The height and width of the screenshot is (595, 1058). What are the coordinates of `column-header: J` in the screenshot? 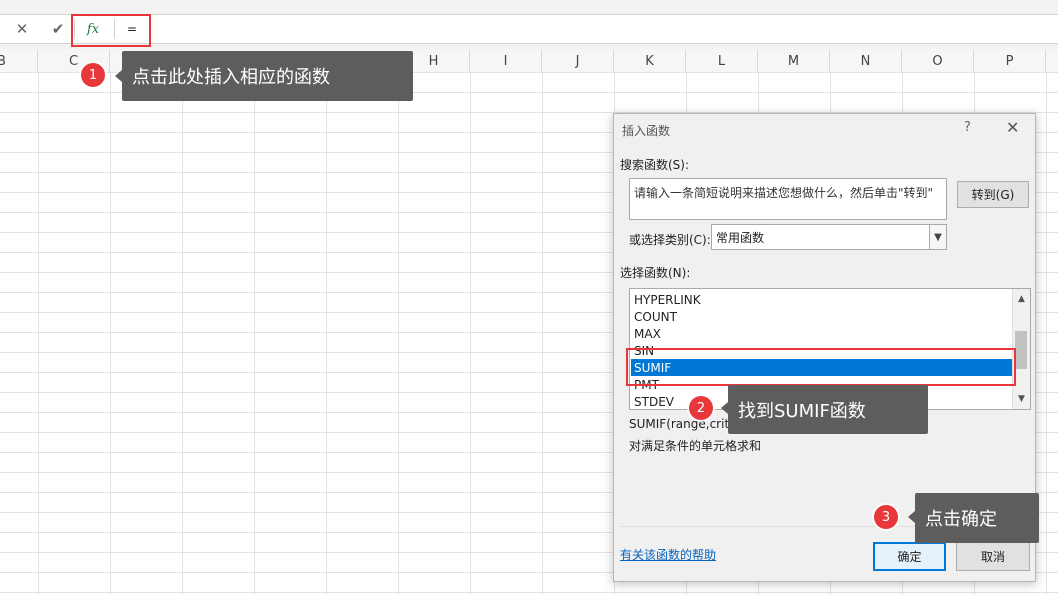 It's located at (578, 61).